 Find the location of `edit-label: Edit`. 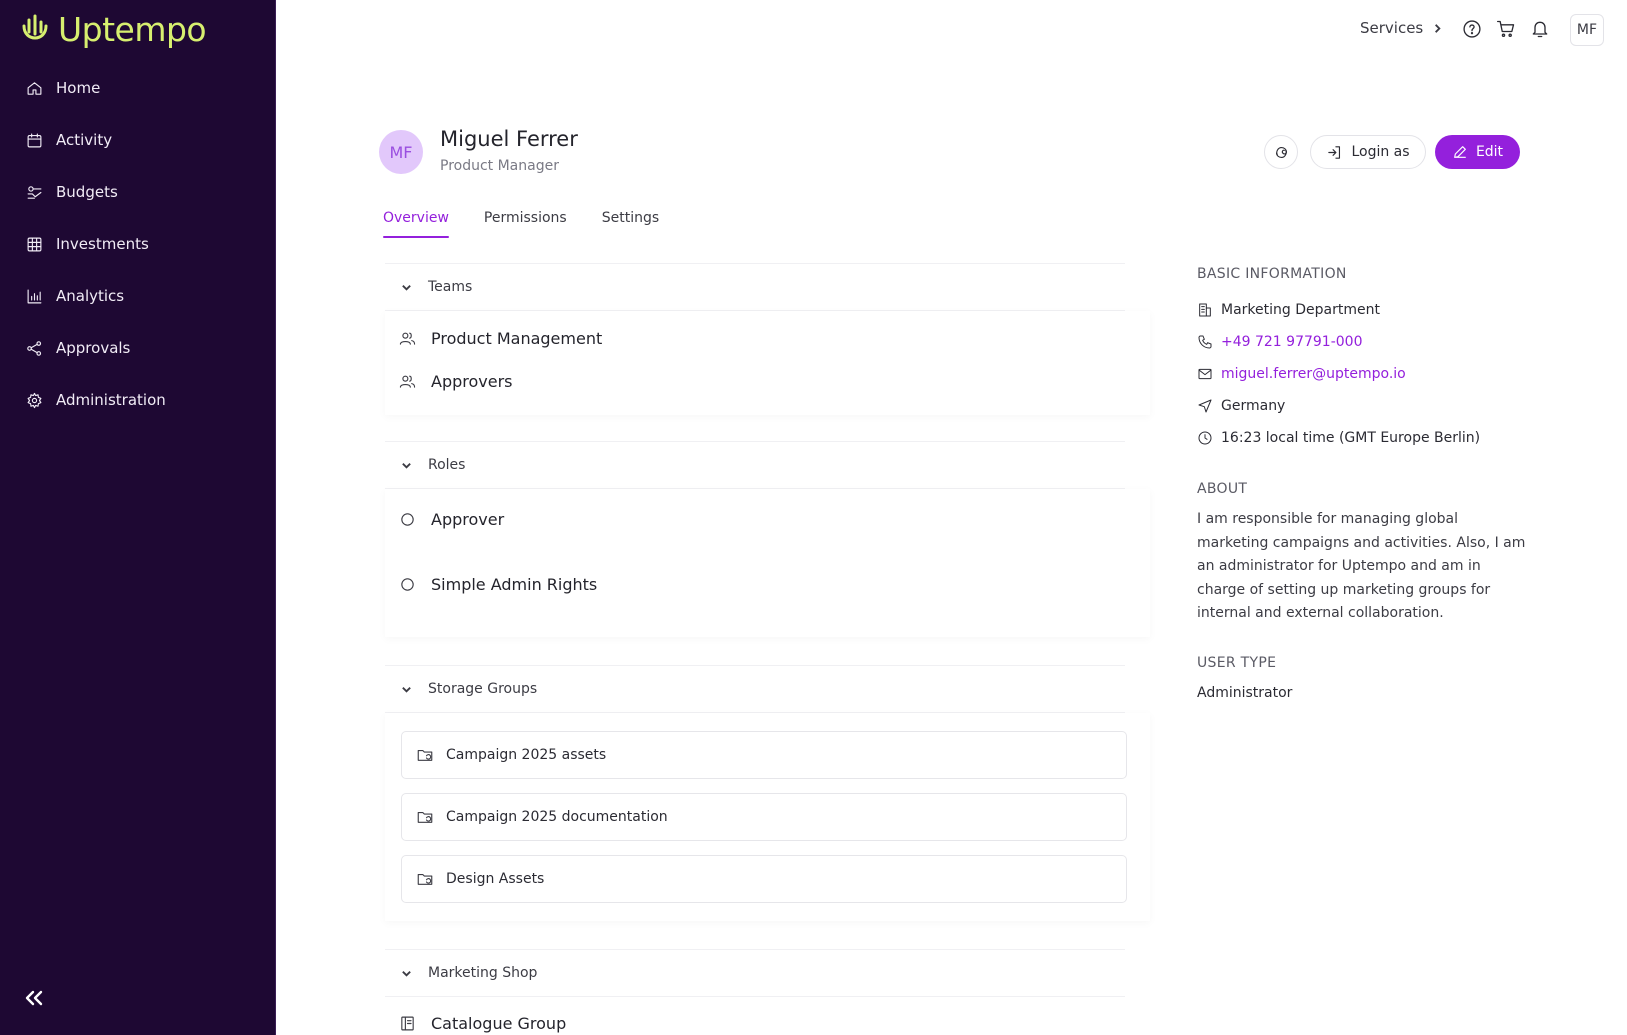

edit-label: Edit is located at coordinates (1489, 152).